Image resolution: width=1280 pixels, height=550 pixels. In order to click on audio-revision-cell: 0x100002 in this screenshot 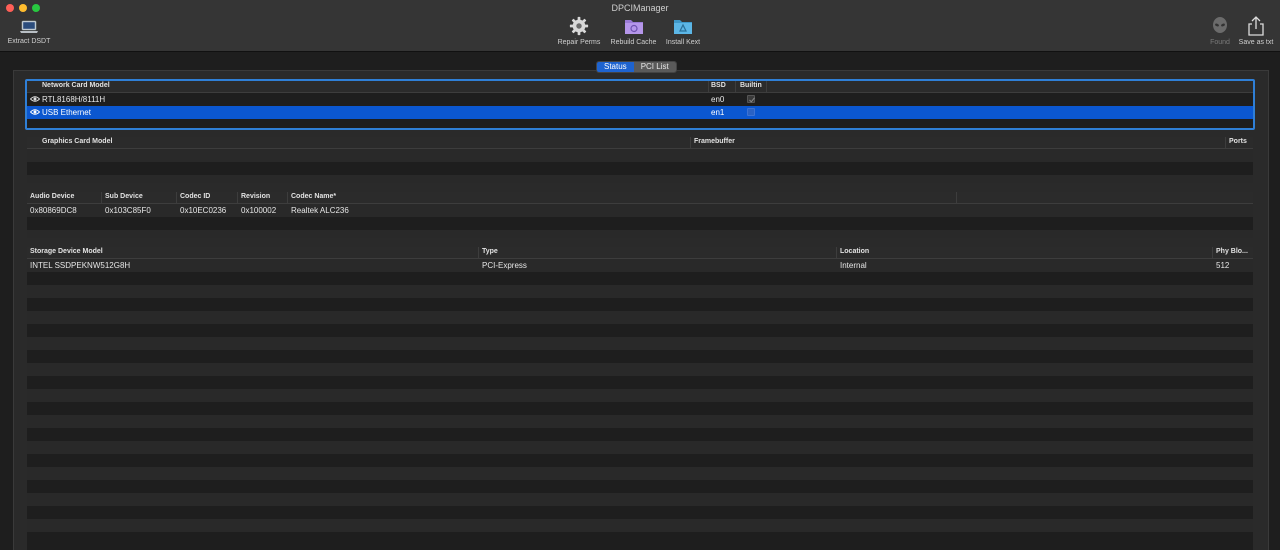, I will do `click(259, 210)`.